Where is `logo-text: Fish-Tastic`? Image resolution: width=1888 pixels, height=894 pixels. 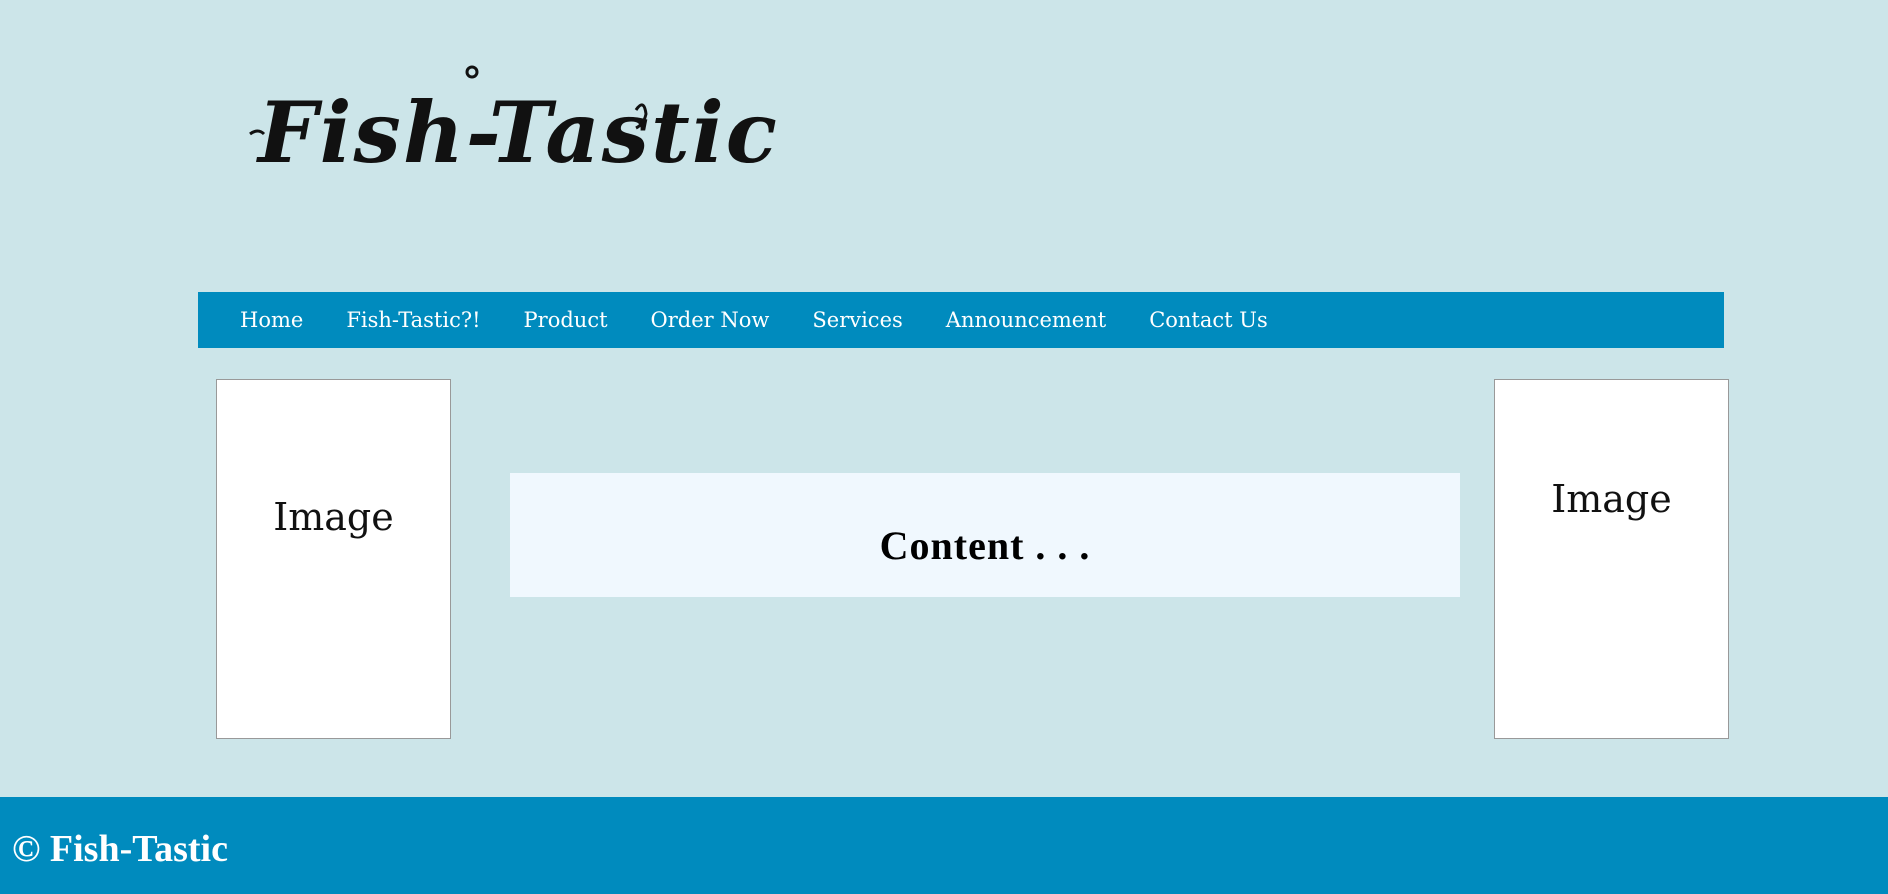
logo-text: Fish-Tastic is located at coordinates (517, 132).